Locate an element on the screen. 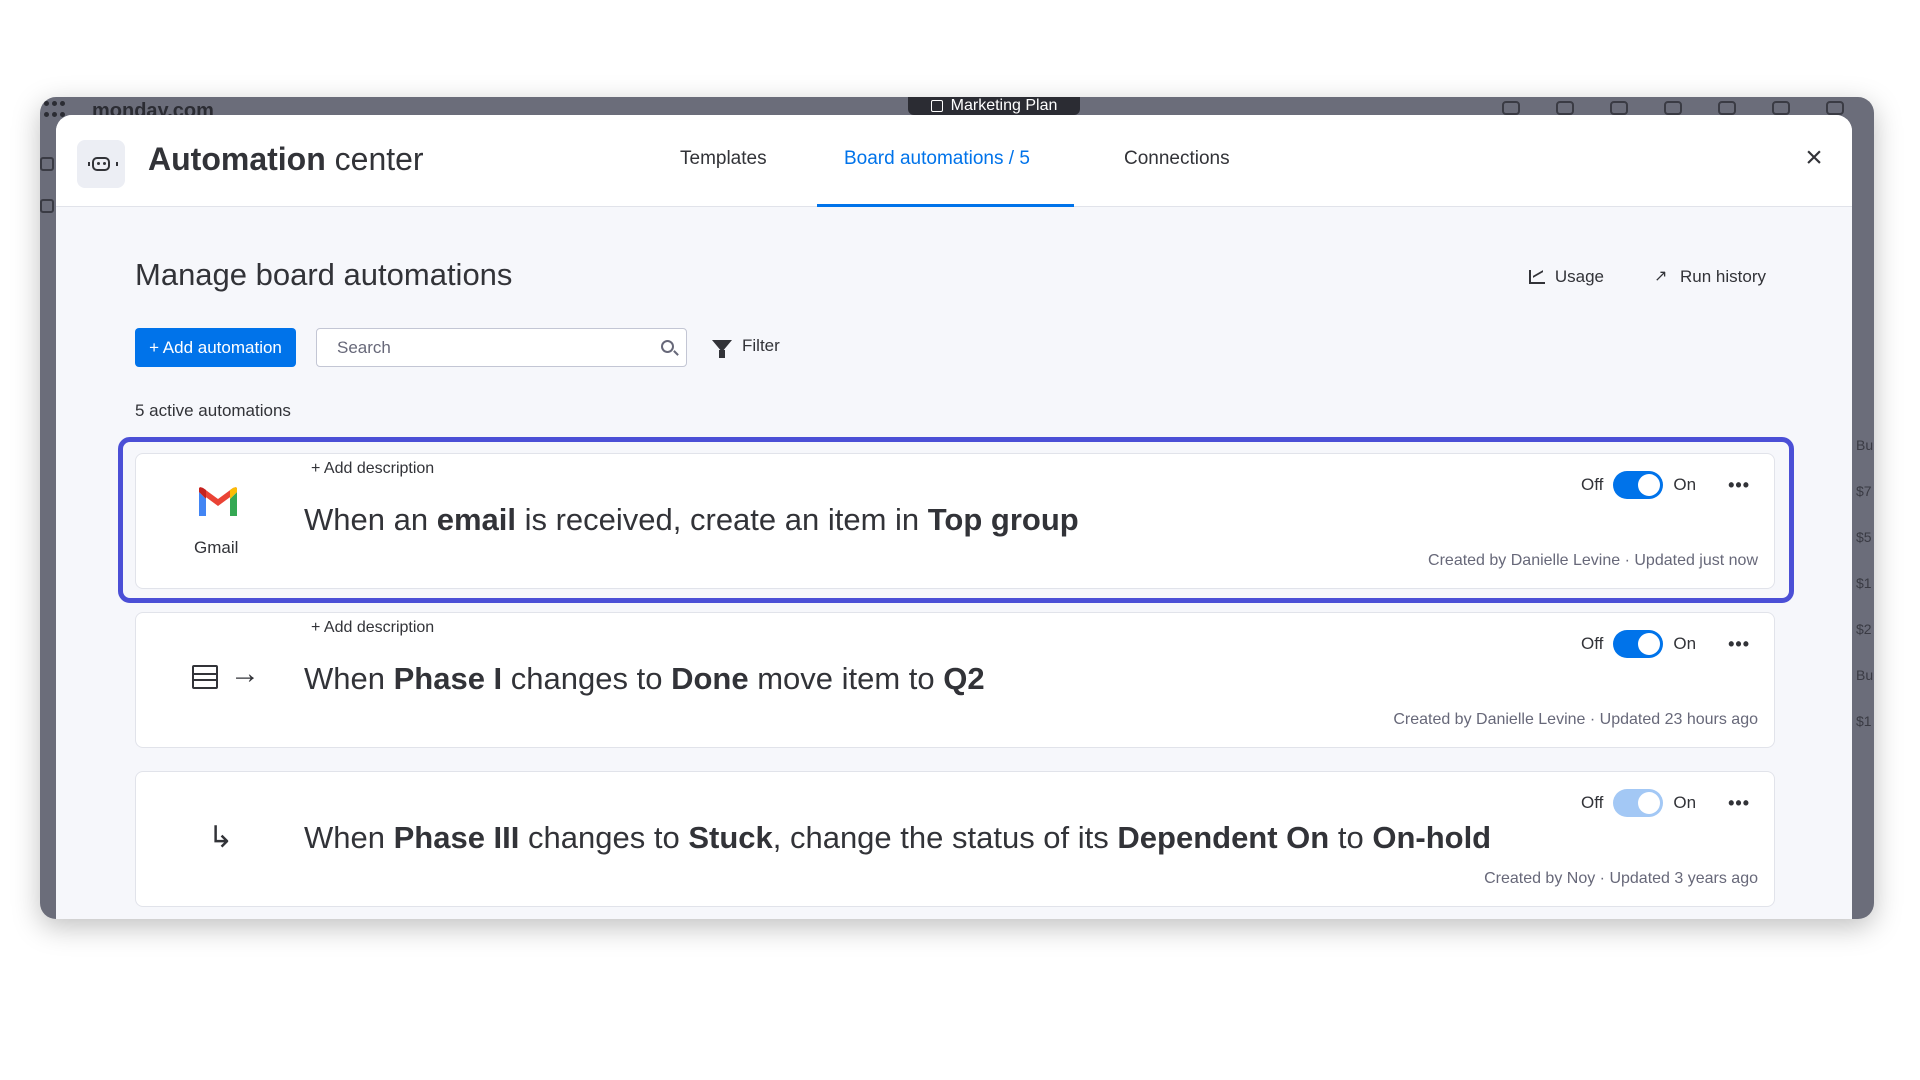 This screenshot has width=1920, height=1080. filter-button: Filter is located at coordinates (746, 347).